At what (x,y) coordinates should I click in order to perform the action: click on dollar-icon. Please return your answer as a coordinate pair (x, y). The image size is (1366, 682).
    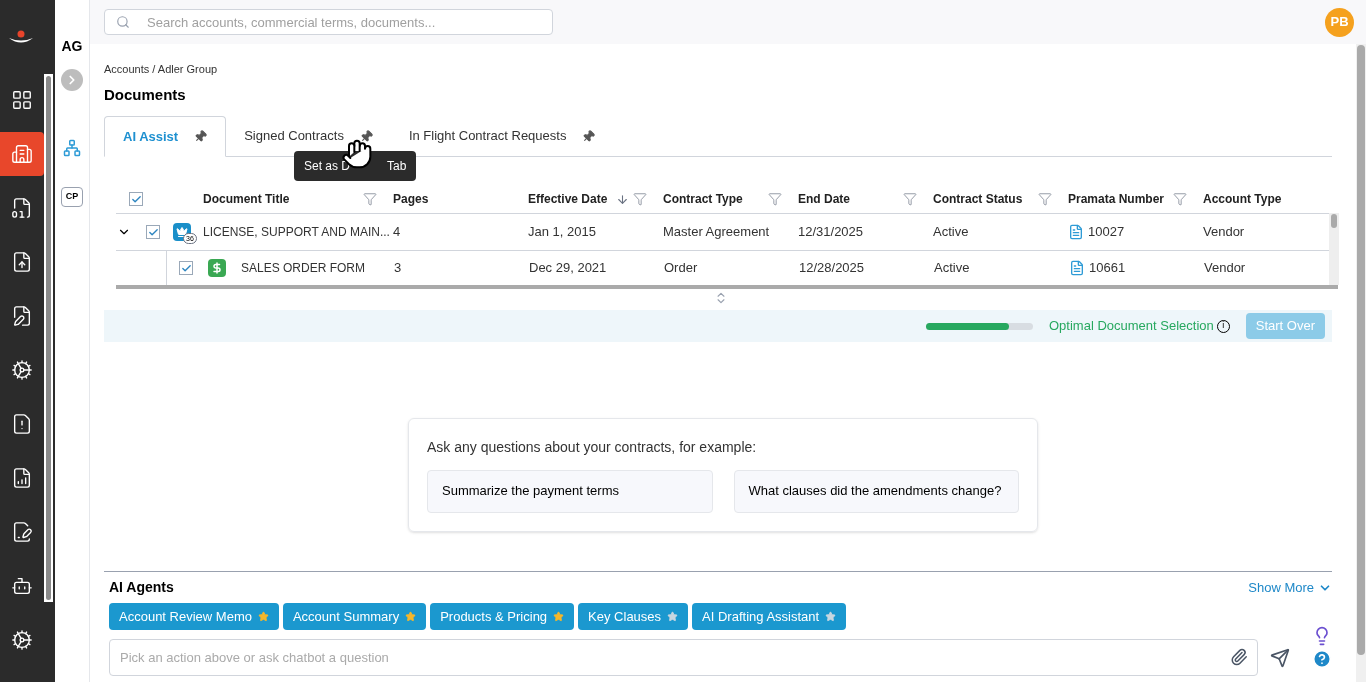
    Looking at the image, I should click on (217, 268).